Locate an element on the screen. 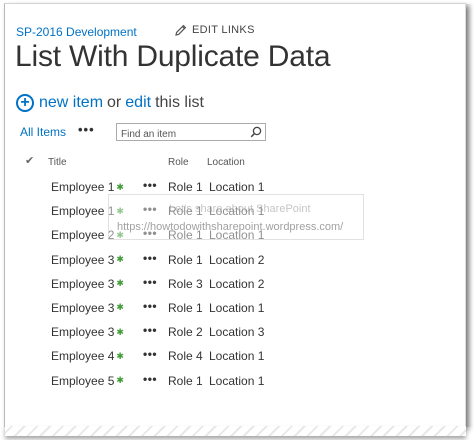 Image resolution: width=474 pixels, height=440 pixels. site-link: SP-2016 Development is located at coordinates (76, 32).